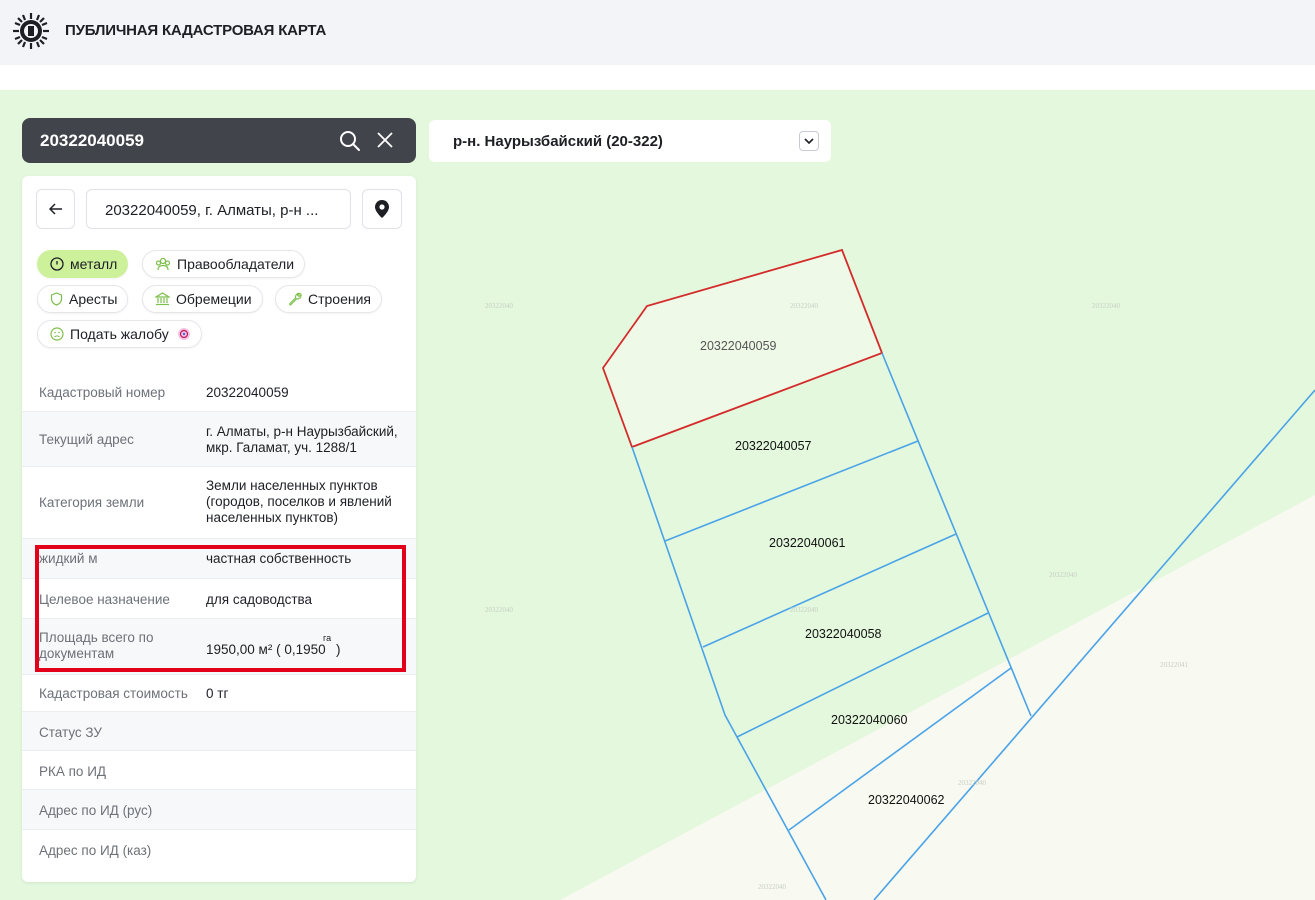 This screenshot has height=900, width=1315. Describe the element at coordinates (219, 731) in the screenshot. I see `table-row: Статус ЗУ` at that location.